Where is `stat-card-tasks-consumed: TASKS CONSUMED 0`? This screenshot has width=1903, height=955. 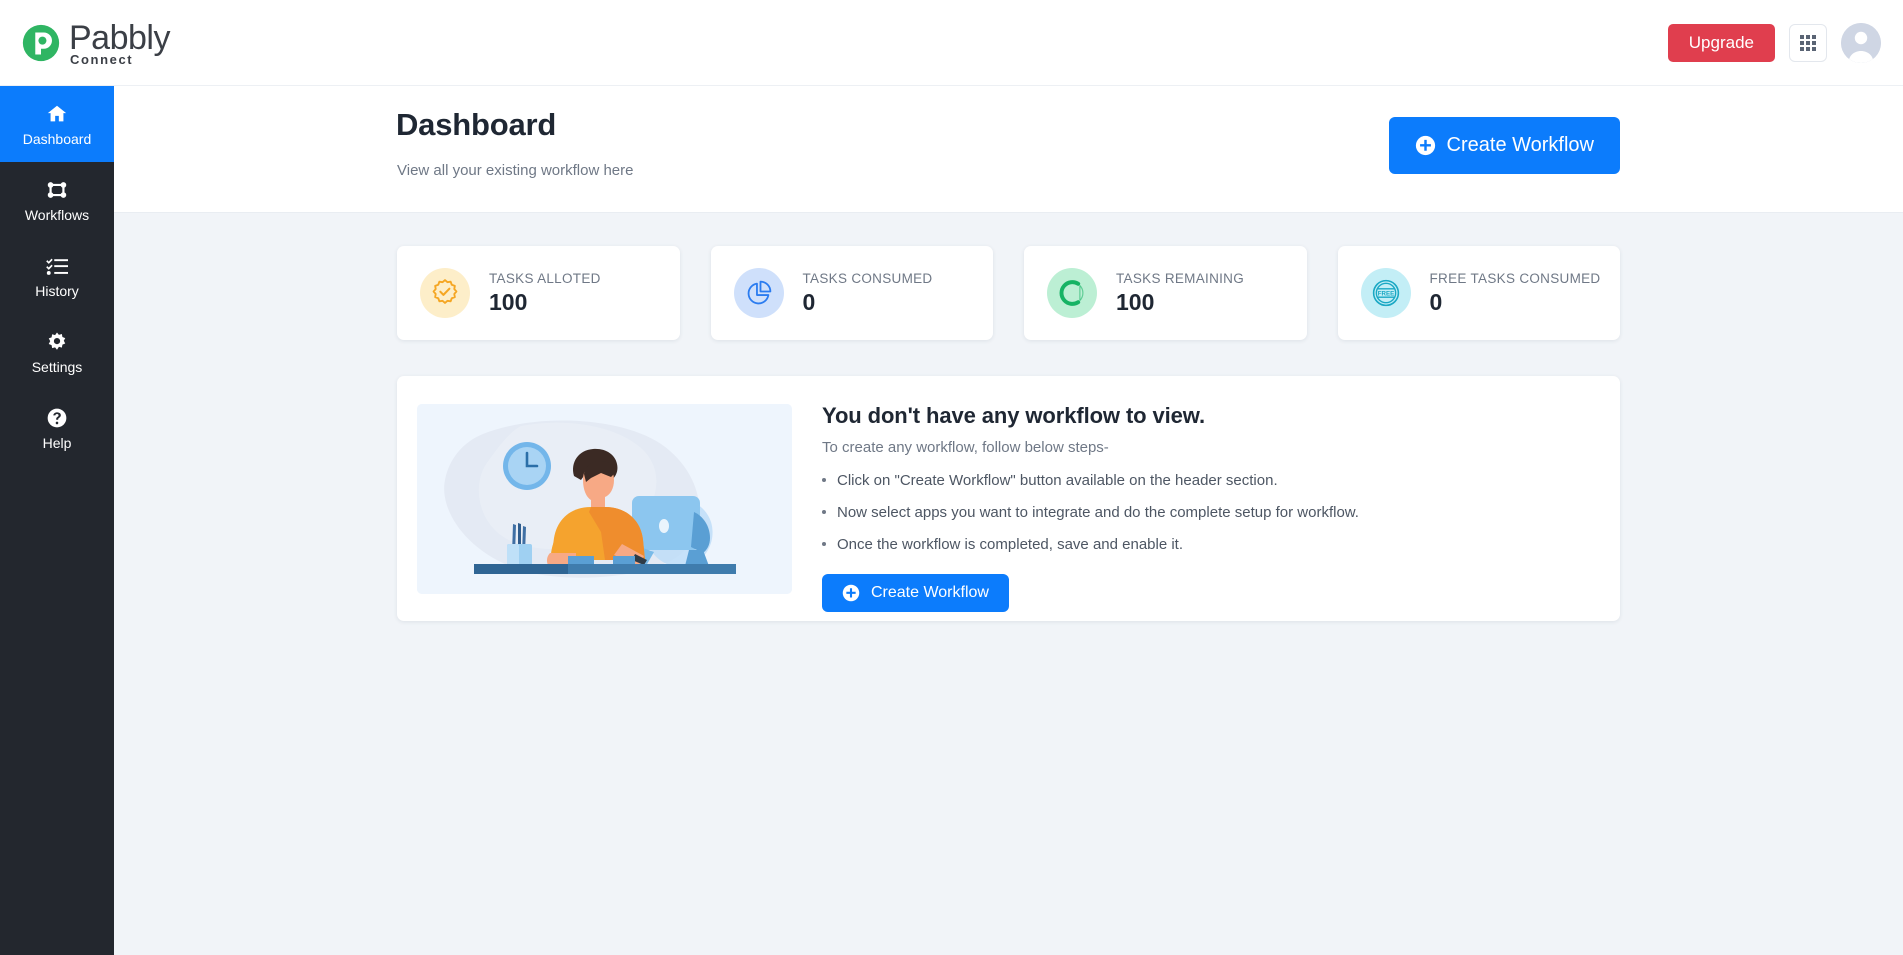 stat-card-tasks-consumed: TASKS CONSUMED 0 is located at coordinates (851, 293).